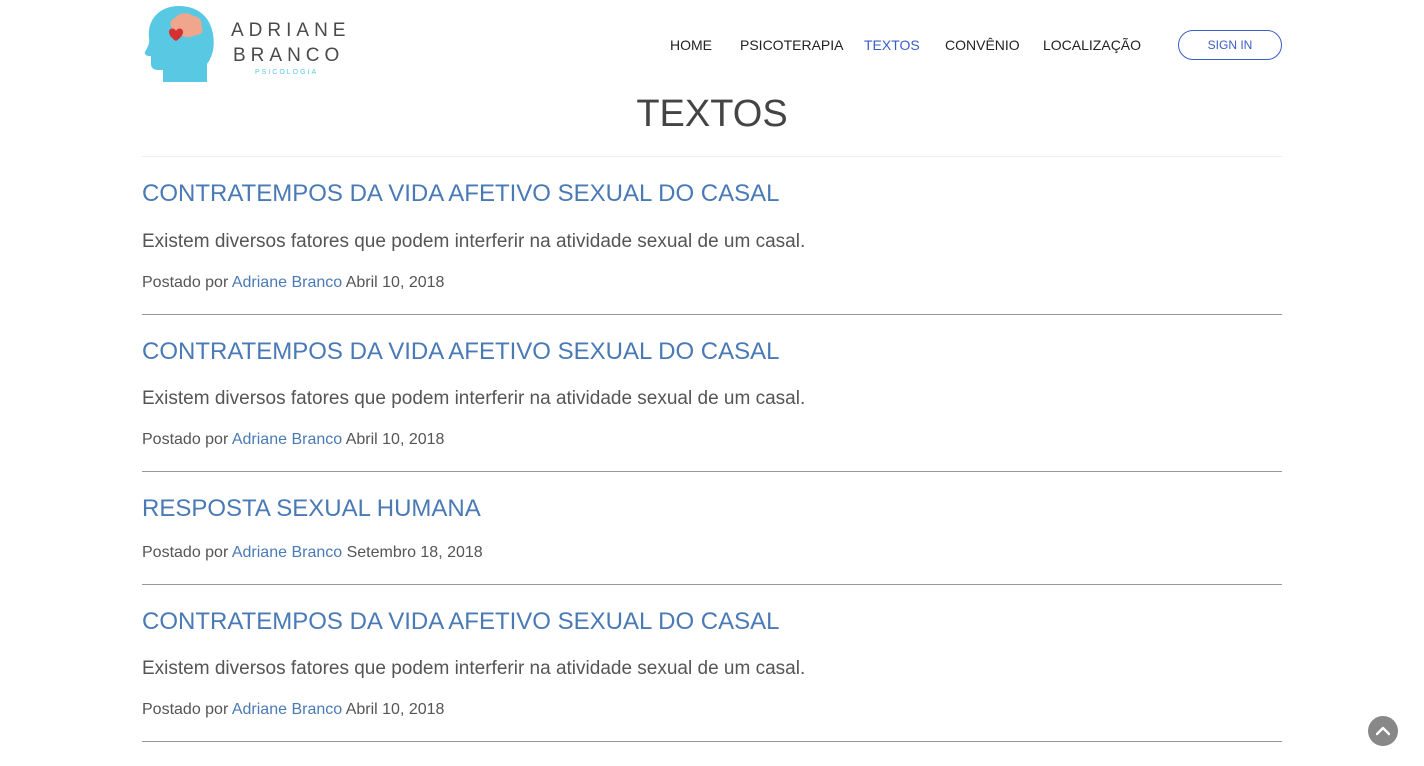 This screenshot has height=766, width=1424. I want to click on sign-in-button: SIGN IN, so click(1230, 45).